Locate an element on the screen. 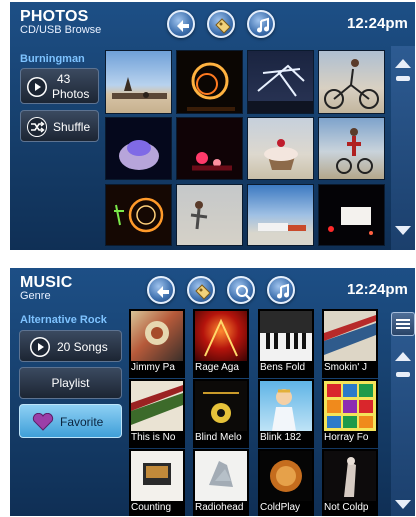  photo-count-button: 43 Photos is located at coordinates (59, 86).